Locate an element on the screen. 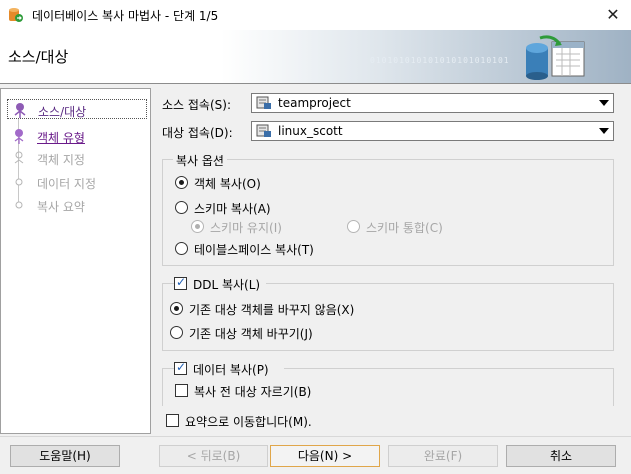  footer-divider is located at coordinates (315, 436).